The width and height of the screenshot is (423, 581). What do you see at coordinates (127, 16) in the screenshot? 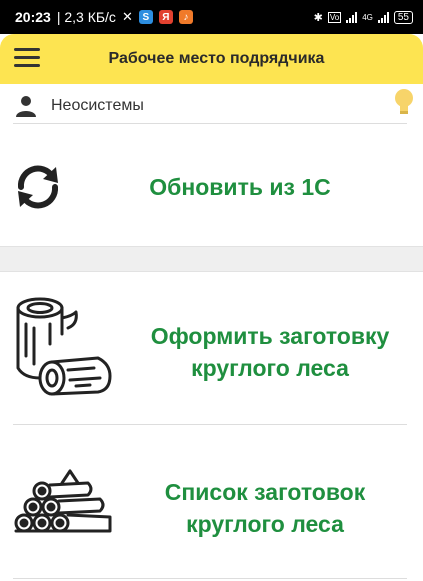
I see `mute-icon: ✕` at bounding box center [127, 16].